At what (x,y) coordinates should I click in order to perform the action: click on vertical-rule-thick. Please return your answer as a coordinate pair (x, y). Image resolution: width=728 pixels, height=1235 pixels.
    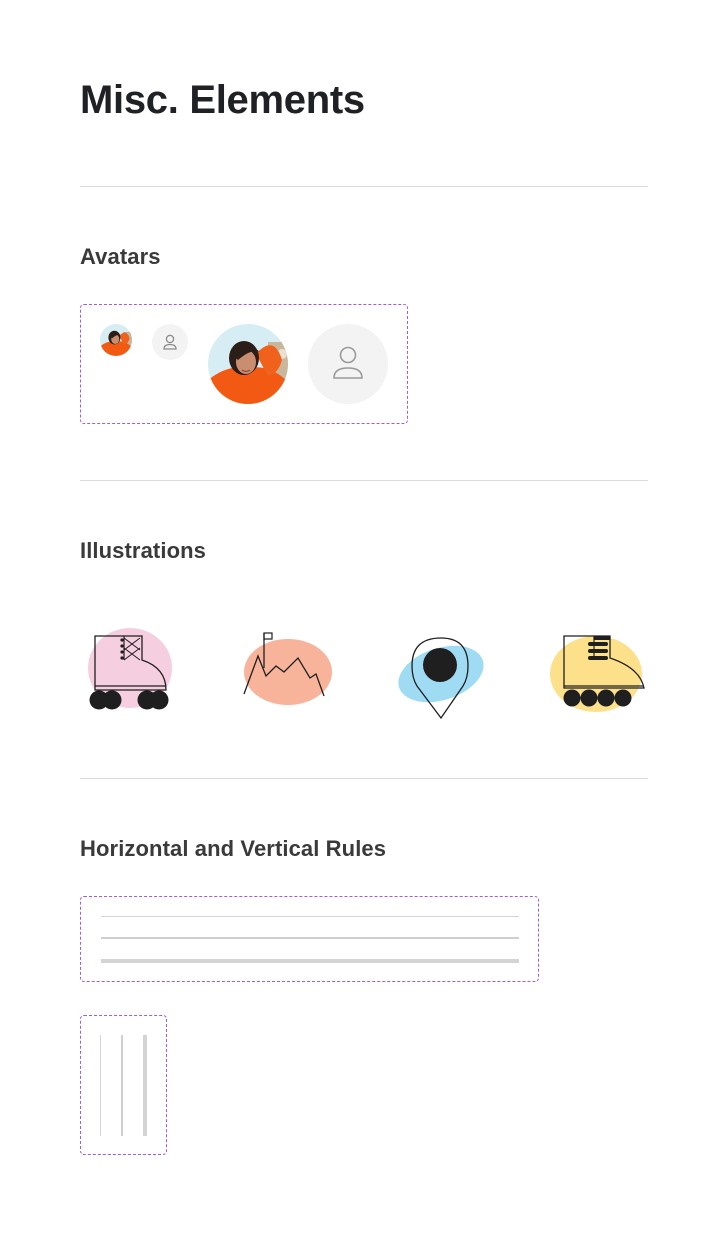
    Looking at the image, I should click on (145, 1085).